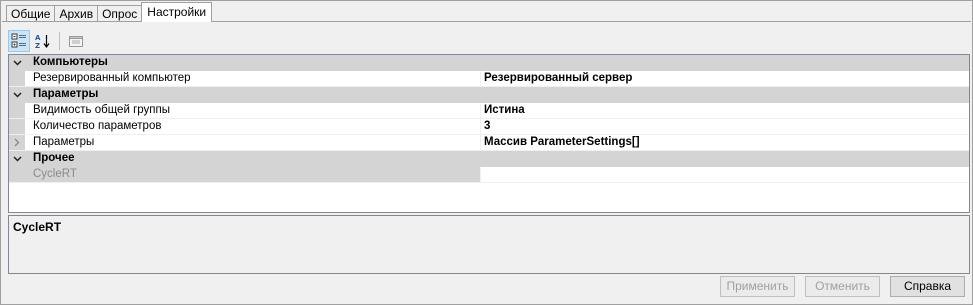  What do you see at coordinates (724, 142) in the screenshot?
I see `property-value: Массив ParameterSettings[]` at bounding box center [724, 142].